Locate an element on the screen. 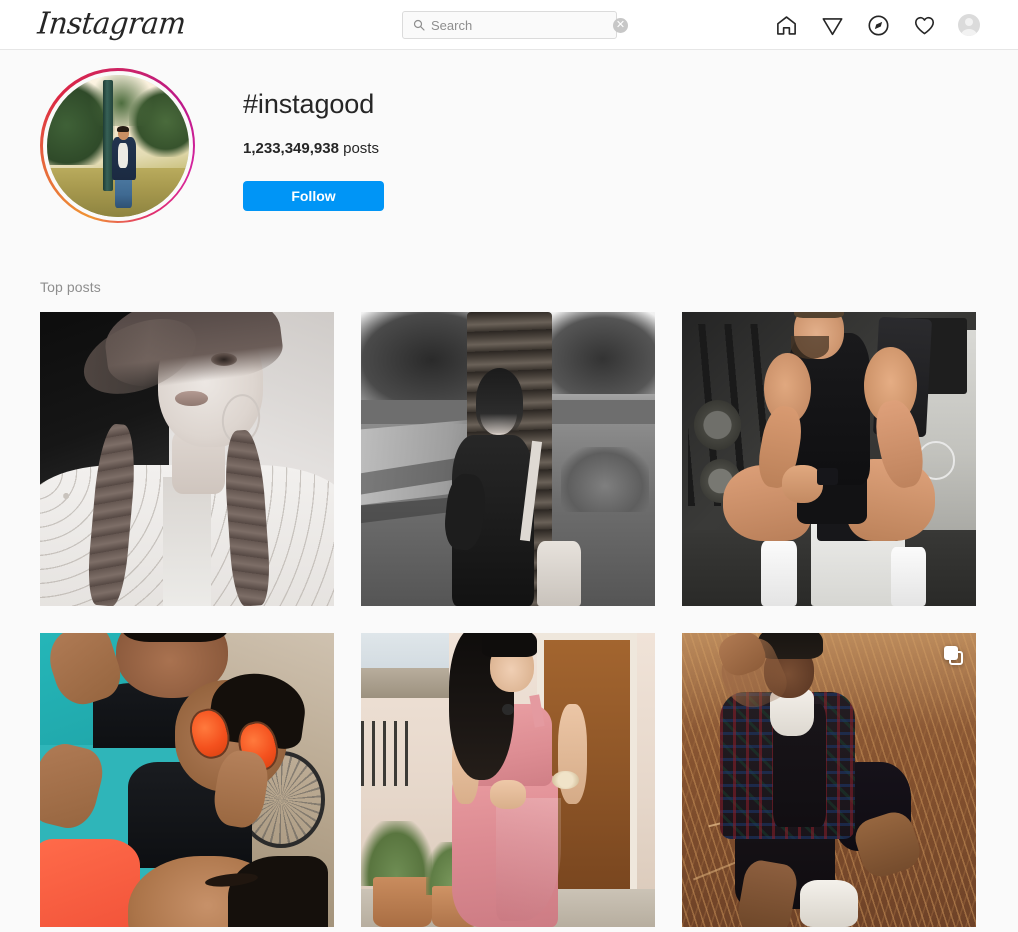 This screenshot has width=1018, height=932. top-posts-label: Top posts is located at coordinates (70, 287).